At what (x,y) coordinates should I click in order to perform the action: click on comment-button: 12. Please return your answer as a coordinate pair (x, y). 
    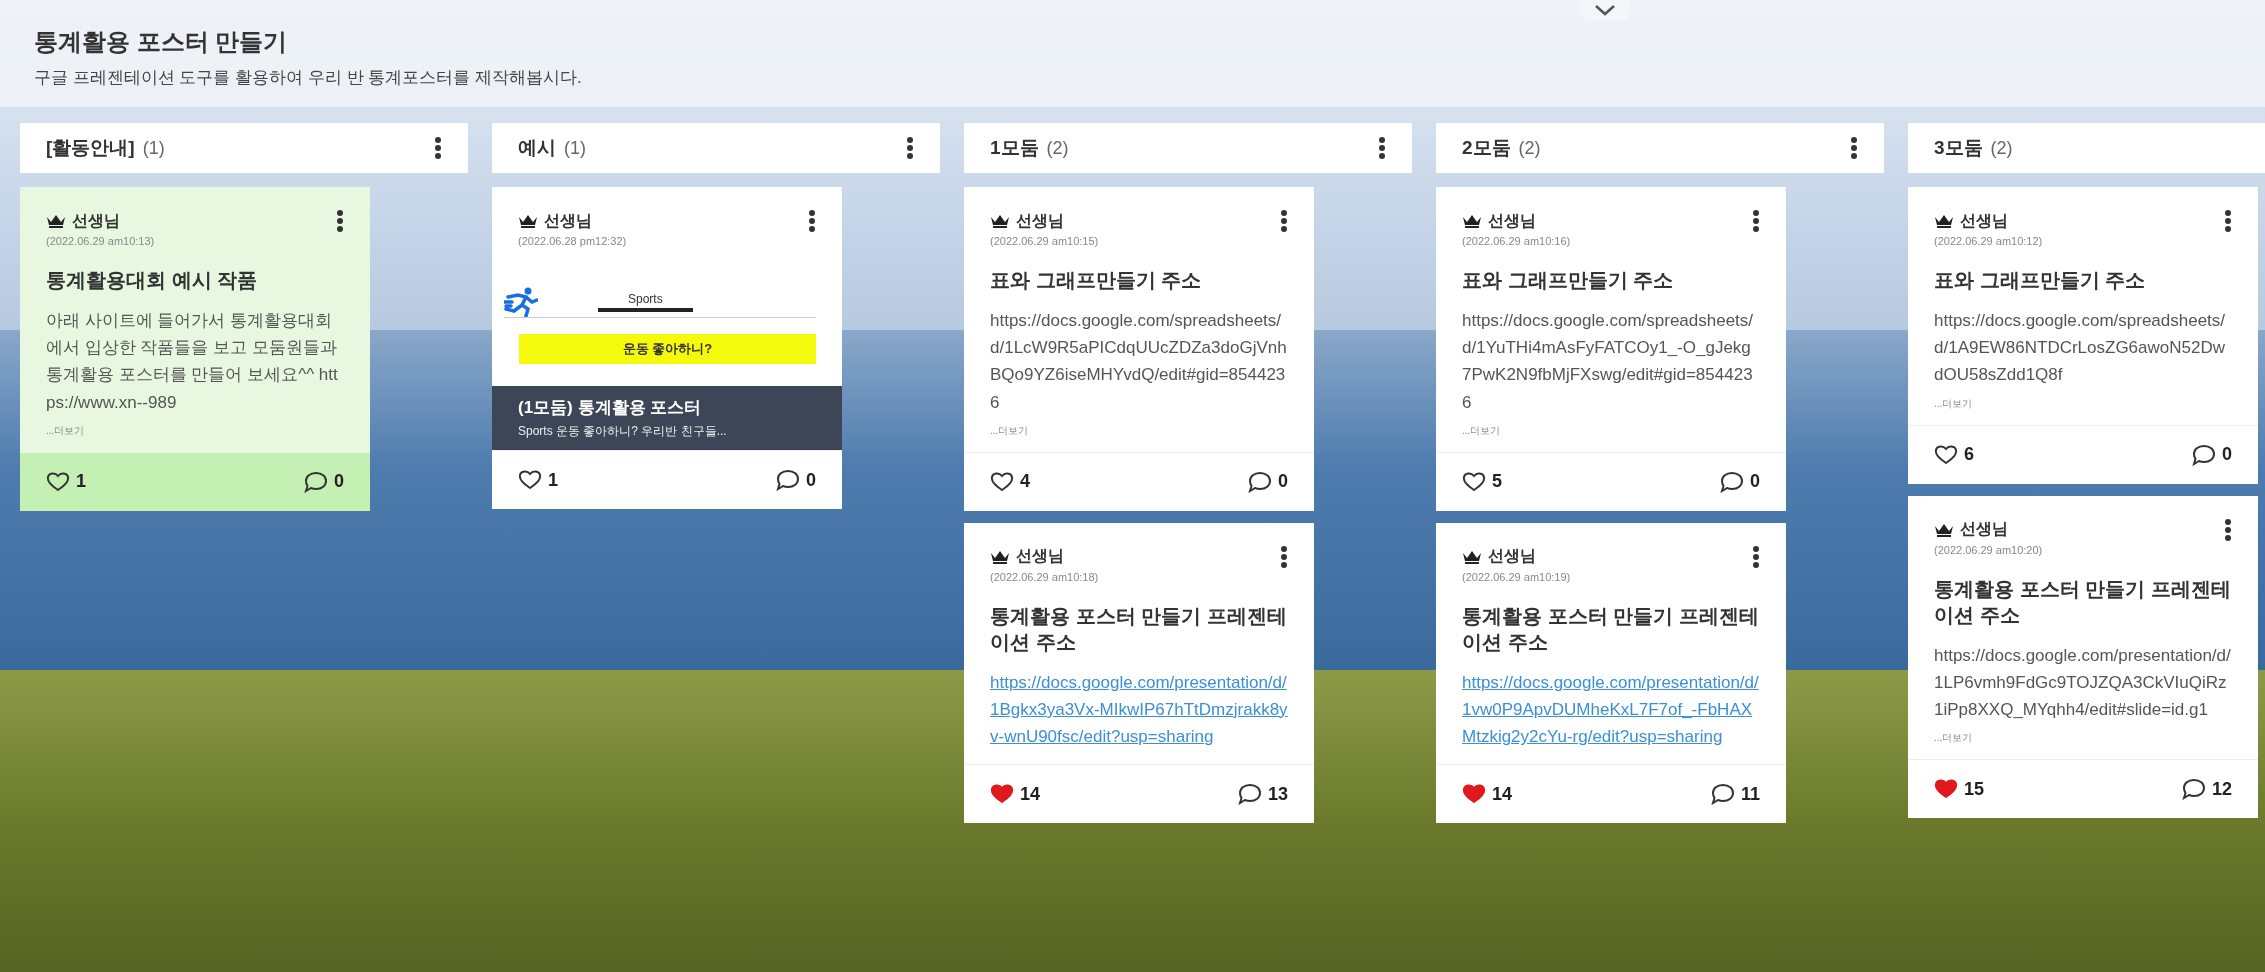
    Looking at the image, I should click on (2206, 789).